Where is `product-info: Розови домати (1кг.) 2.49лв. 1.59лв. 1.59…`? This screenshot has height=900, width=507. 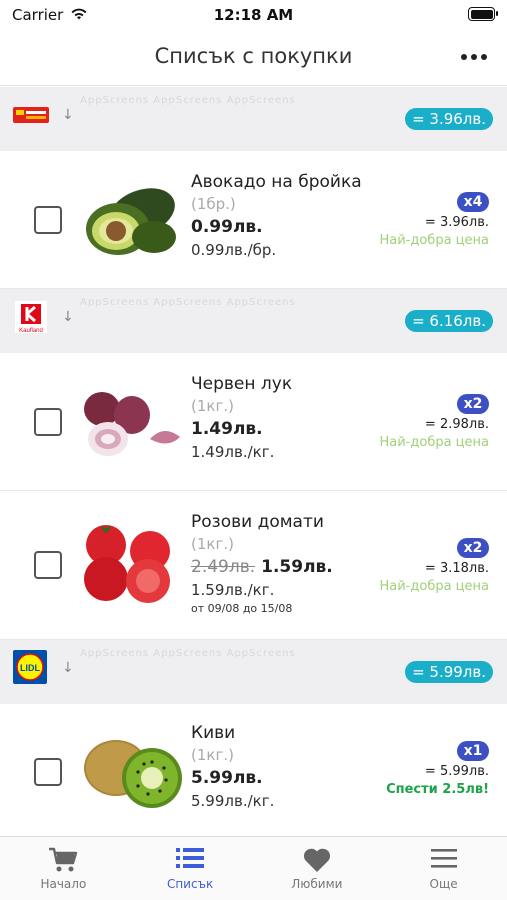
product-info: Розови домати (1кг.) 2.49лв. 1.59лв. 1.59… is located at coordinates (262, 564).